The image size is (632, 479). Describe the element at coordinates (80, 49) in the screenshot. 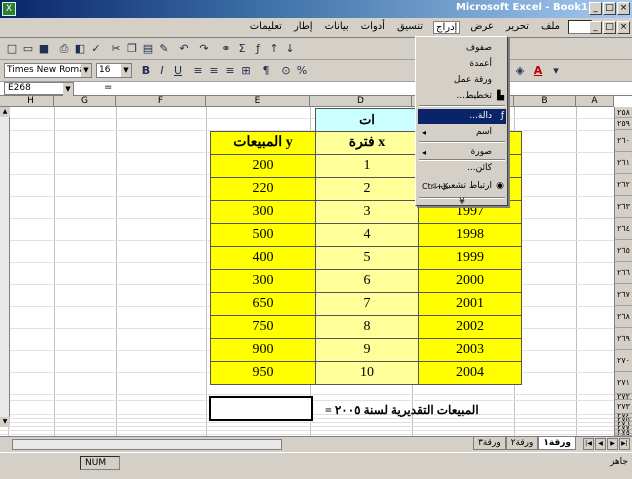

I see `print-preview-icon: ◧` at that location.